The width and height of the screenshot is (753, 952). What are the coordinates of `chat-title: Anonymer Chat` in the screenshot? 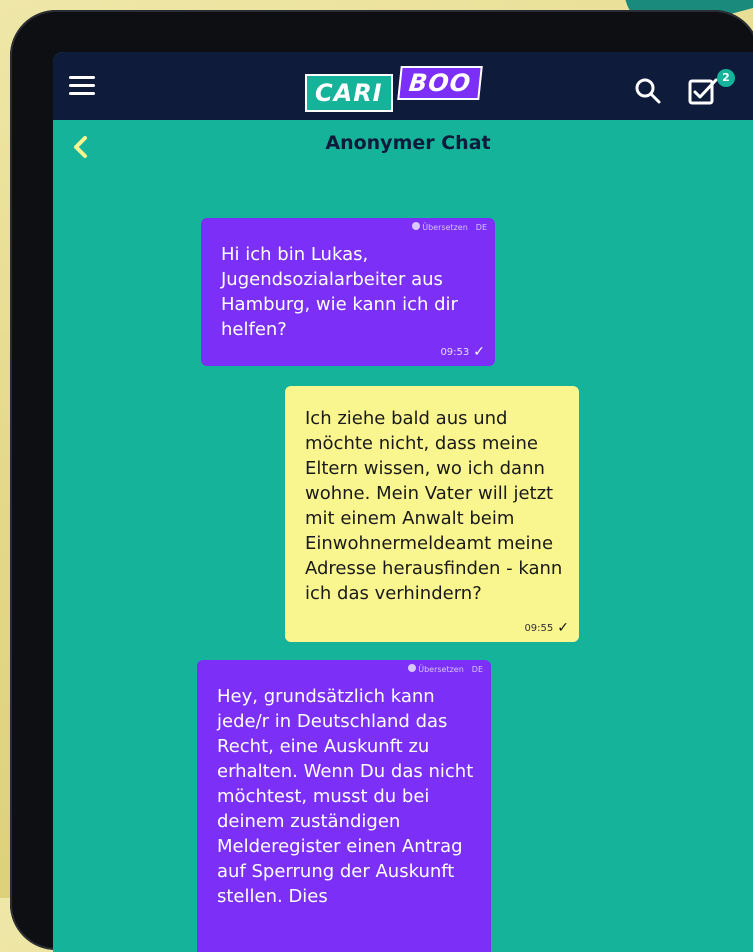 It's located at (408, 143).